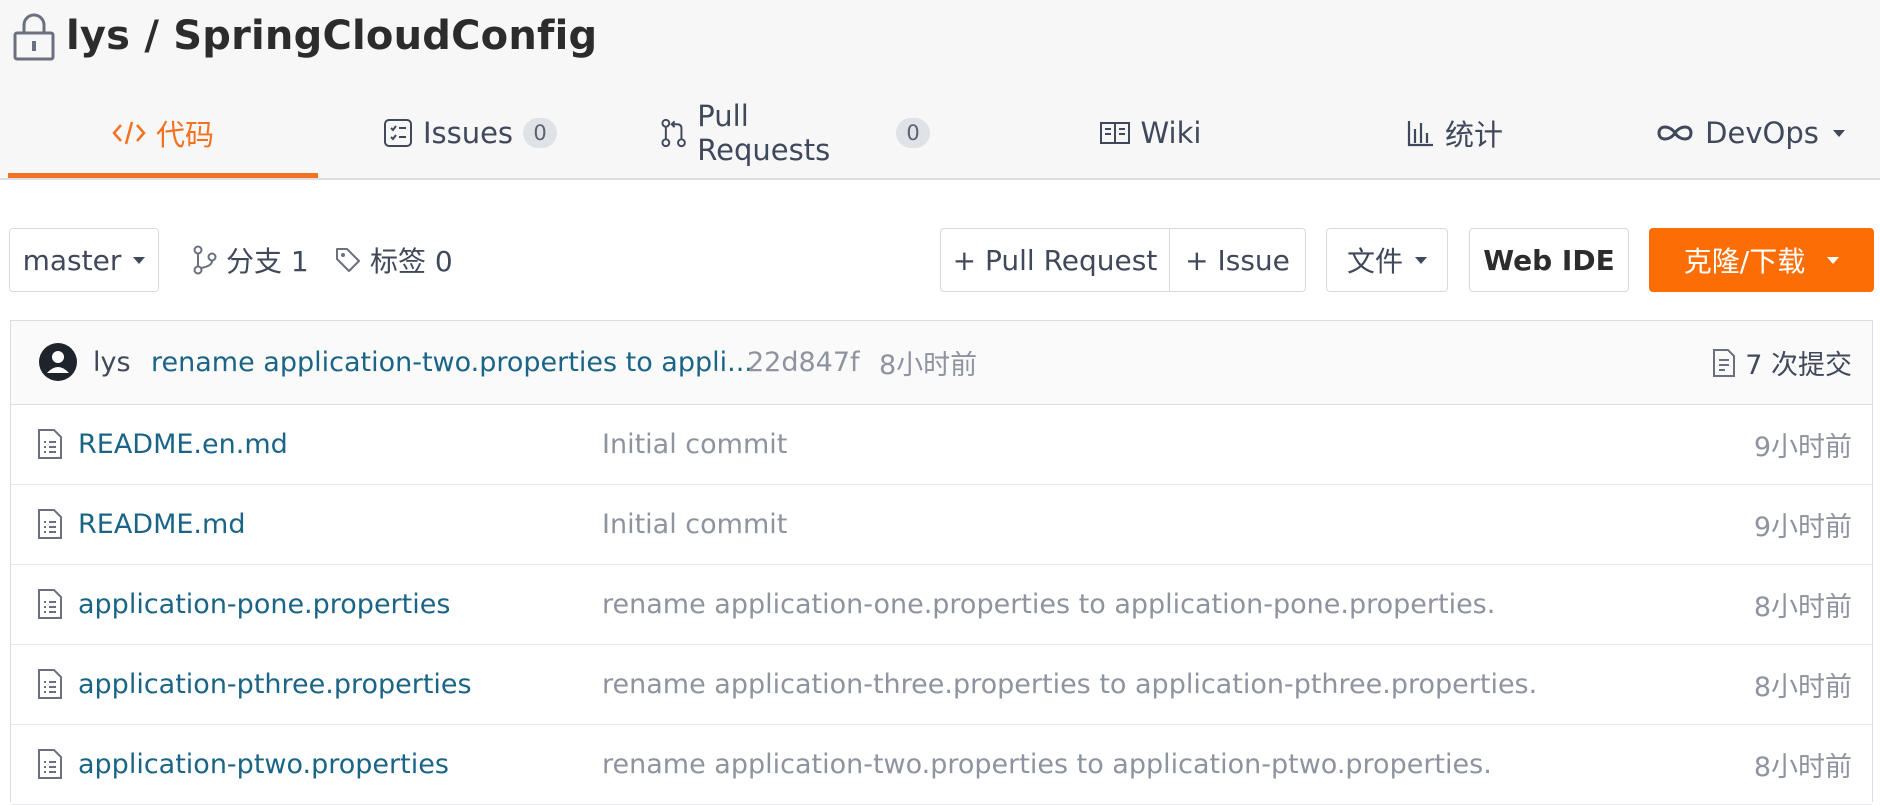  I want to click on new-issue-button: + Issue, so click(1238, 260).